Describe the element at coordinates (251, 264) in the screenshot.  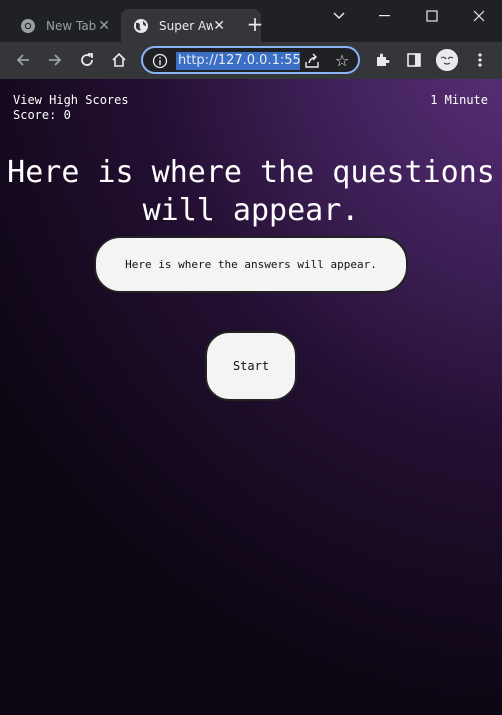
I see `answer-box: Here is where the answers will appear.` at that location.